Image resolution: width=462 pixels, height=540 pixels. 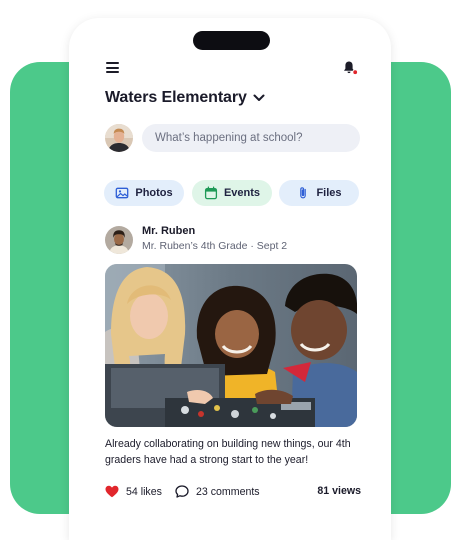 What do you see at coordinates (168, 231) in the screenshot?
I see `post-author-name: Mr. Ruben` at bounding box center [168, 231].